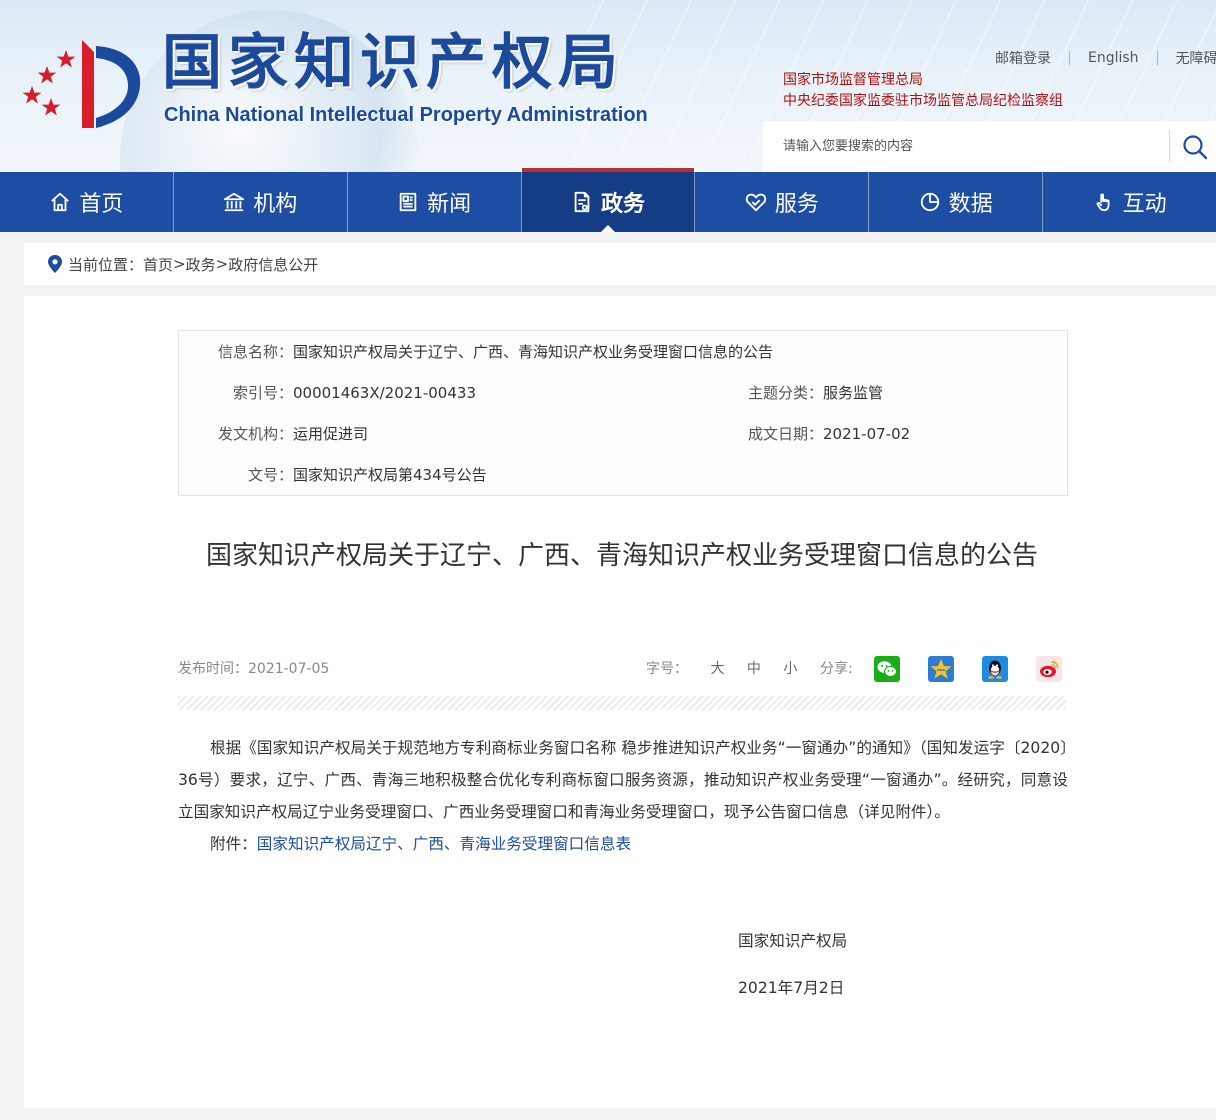 The height and width of the screenshot is (1120, 1216). Describe the element at coordinates (923, 101) in the screenshot. I see `discipline-inspection-link: 中央纪委国家监委驻市场监管总局纪检监察组` at that location.